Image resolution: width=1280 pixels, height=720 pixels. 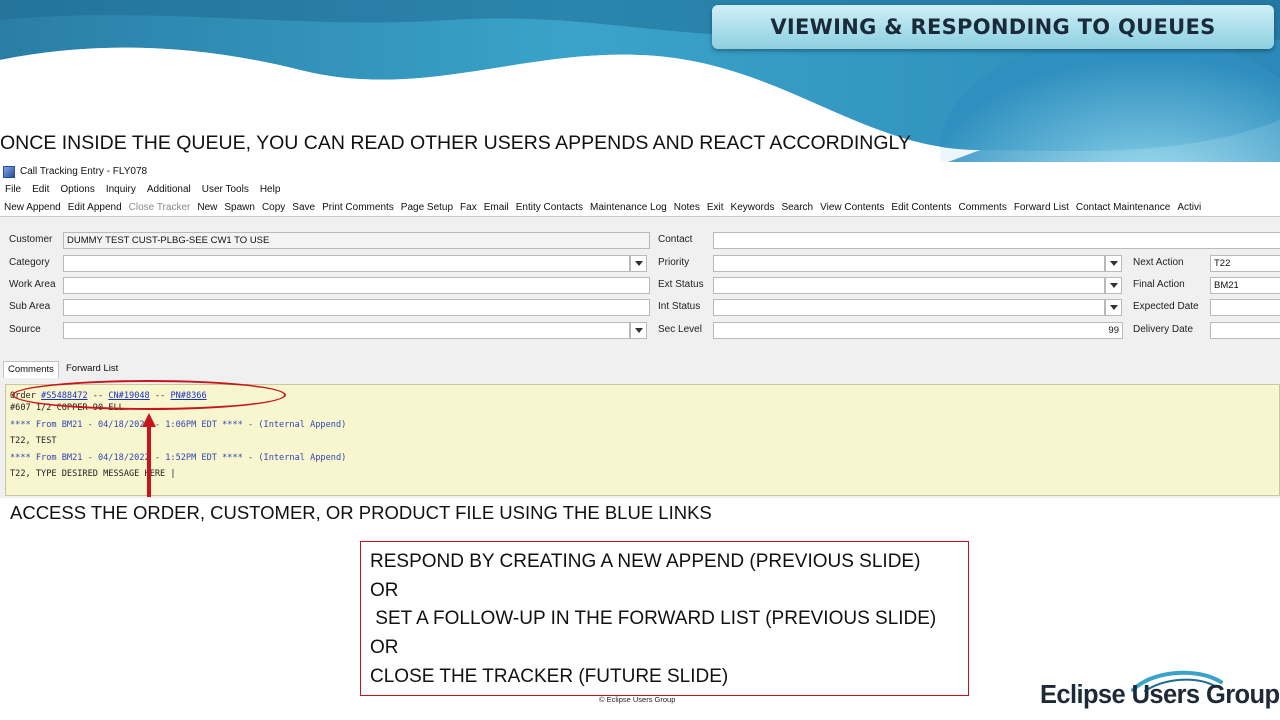 What do you see at coordinates (92, 369) in the screenshot?
I see `tab-forward-list: Forward List` at bounding box center [92, 369].